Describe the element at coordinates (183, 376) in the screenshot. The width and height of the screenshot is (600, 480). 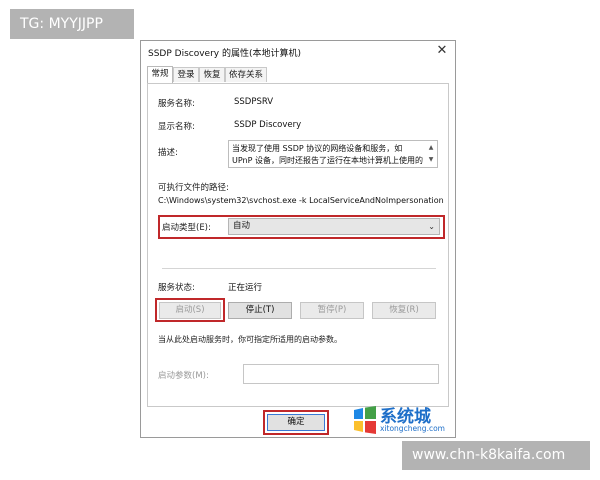
I see `start-params-label: 启动参数(M):` at that location.